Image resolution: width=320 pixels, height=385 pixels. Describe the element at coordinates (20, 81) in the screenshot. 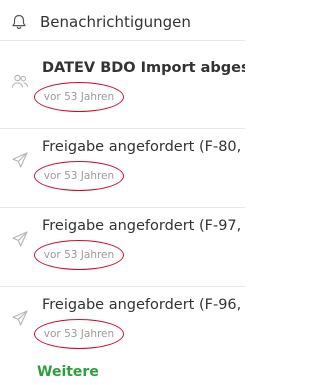

I see `users-icon` at that location.